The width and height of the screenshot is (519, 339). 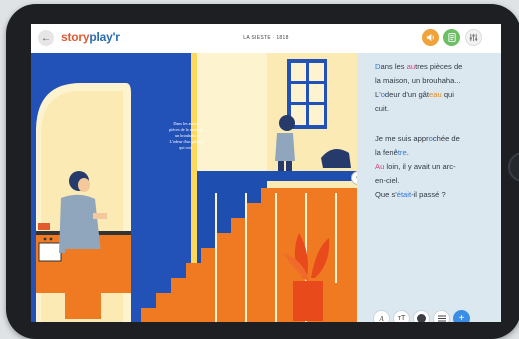 What do you see at coordinates (437, 181) in the screenshot?
I see `story-text-line: en-ciel.` at bounding box center [437, 181].